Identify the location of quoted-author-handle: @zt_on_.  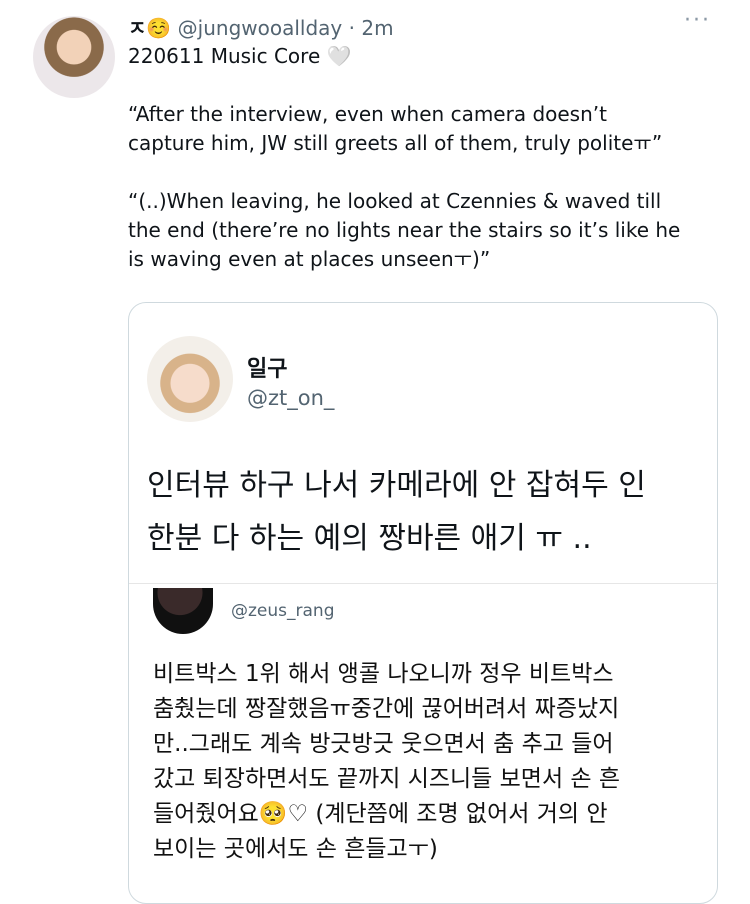
(290, 398).